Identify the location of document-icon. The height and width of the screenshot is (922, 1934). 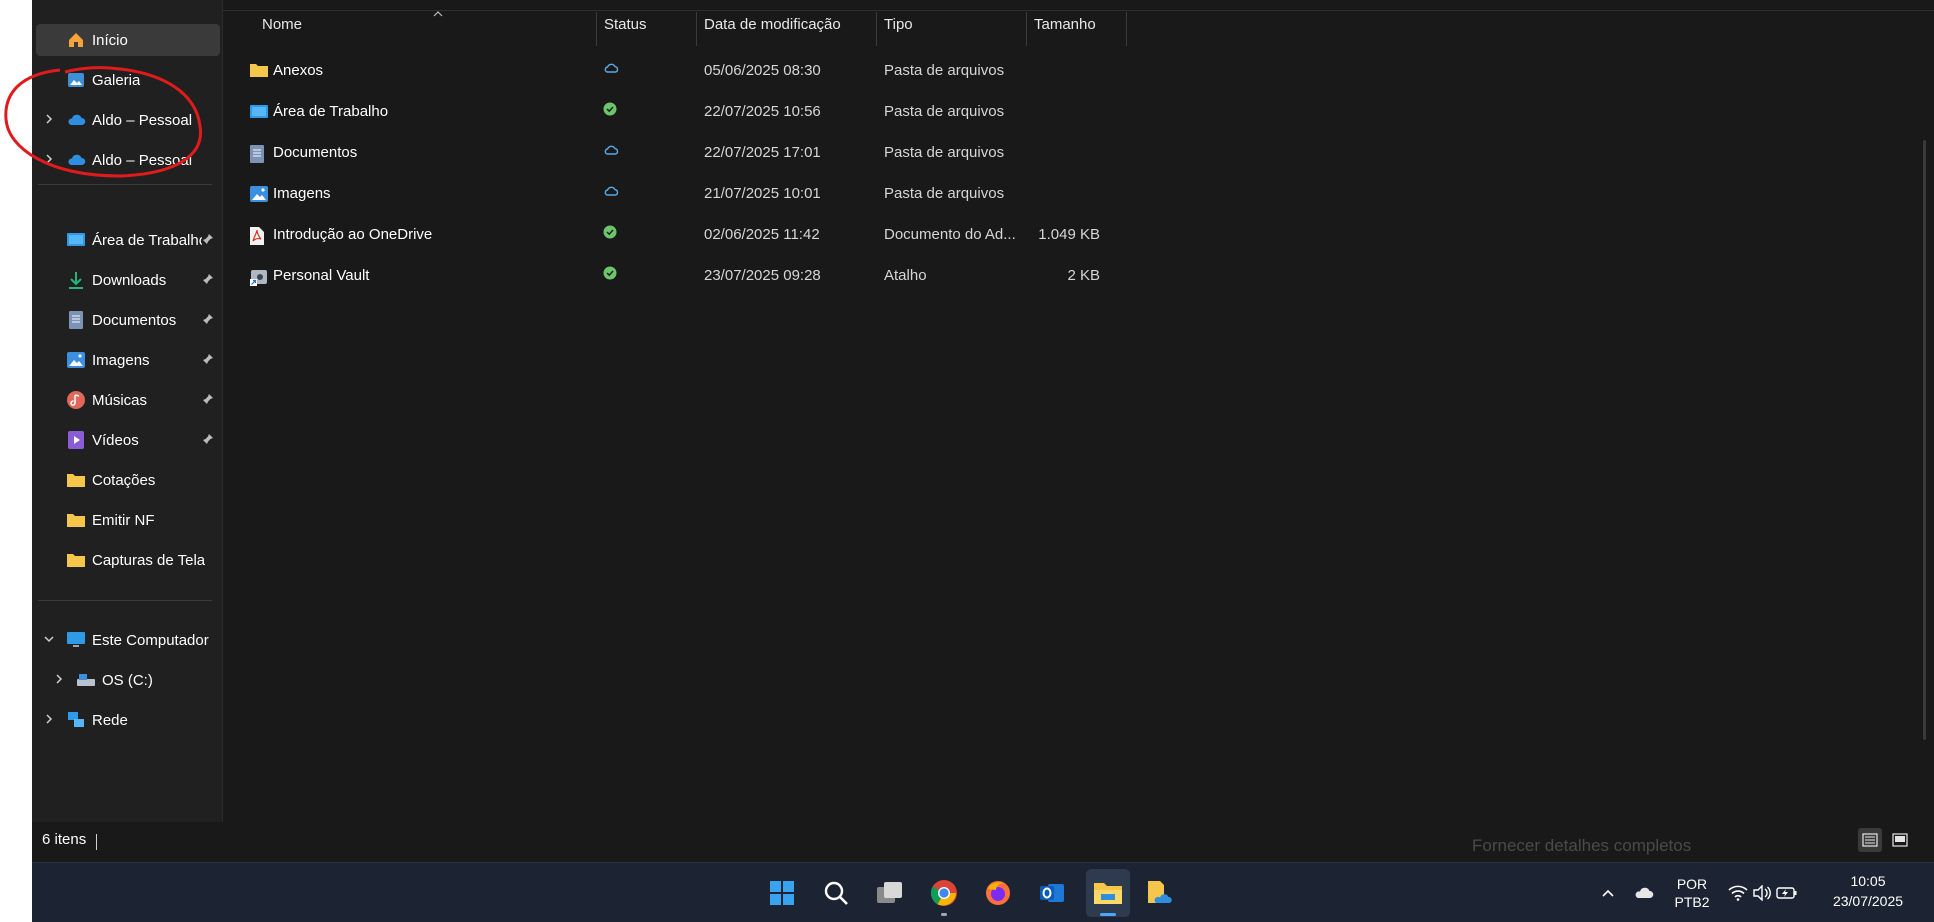
(258, 153).